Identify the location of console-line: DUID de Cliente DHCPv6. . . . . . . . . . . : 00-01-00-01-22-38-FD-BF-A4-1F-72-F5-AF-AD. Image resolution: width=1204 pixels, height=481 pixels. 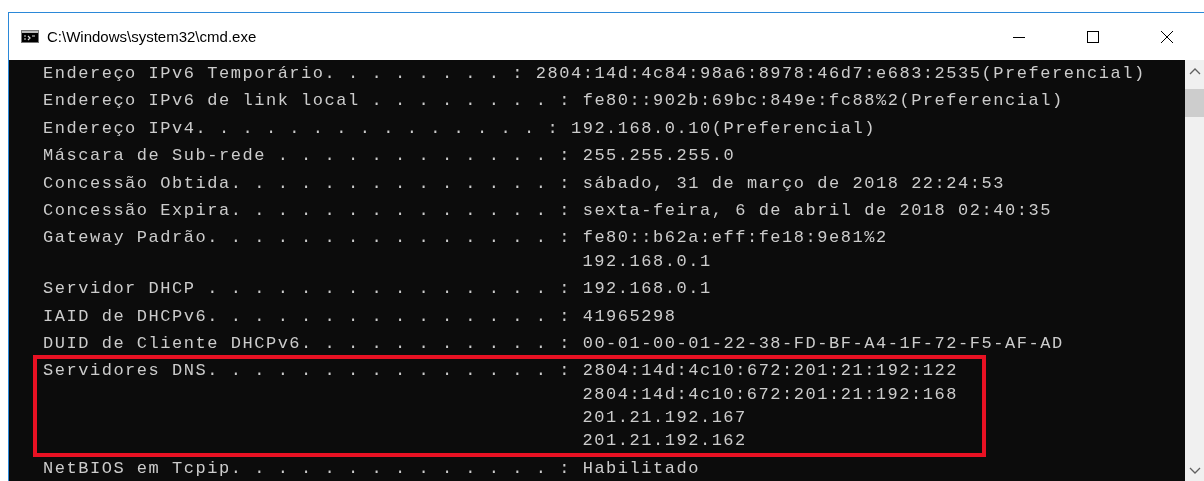
(553, 343).